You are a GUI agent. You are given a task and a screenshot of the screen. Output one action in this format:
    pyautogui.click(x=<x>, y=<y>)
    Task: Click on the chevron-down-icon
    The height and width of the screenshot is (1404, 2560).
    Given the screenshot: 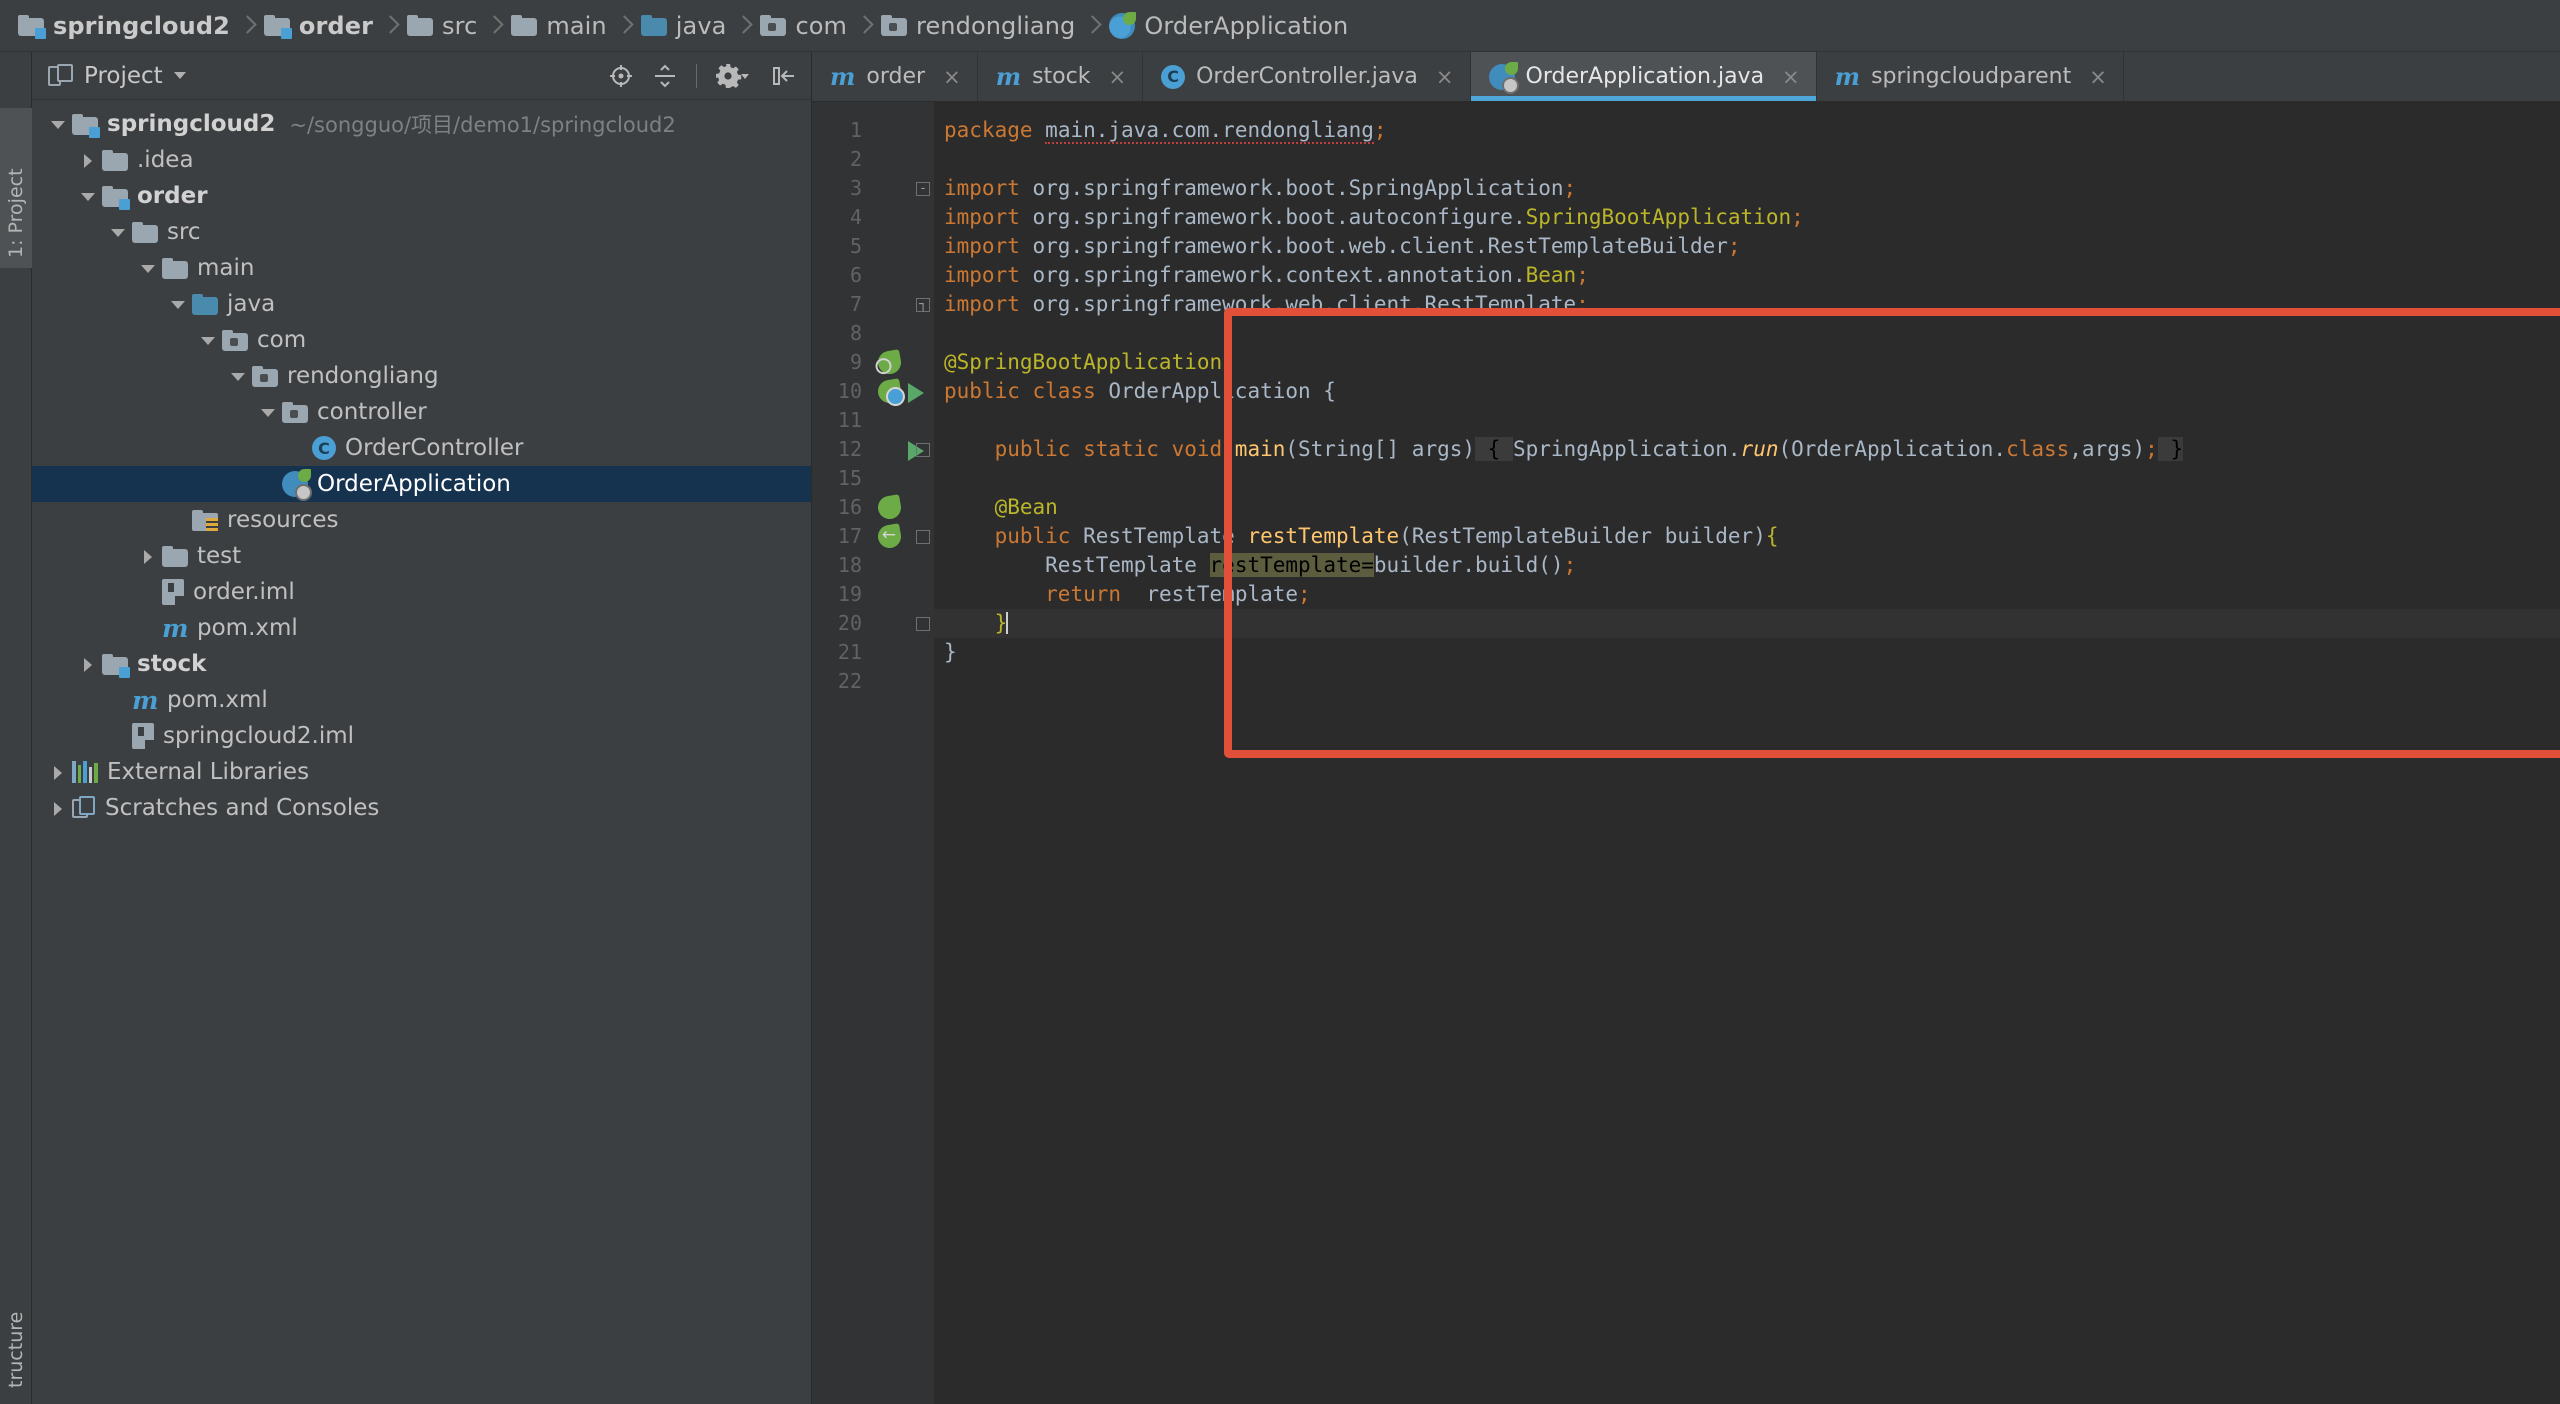 What is the action you would take?
    pyautogui.click(x=179, y=75)
    